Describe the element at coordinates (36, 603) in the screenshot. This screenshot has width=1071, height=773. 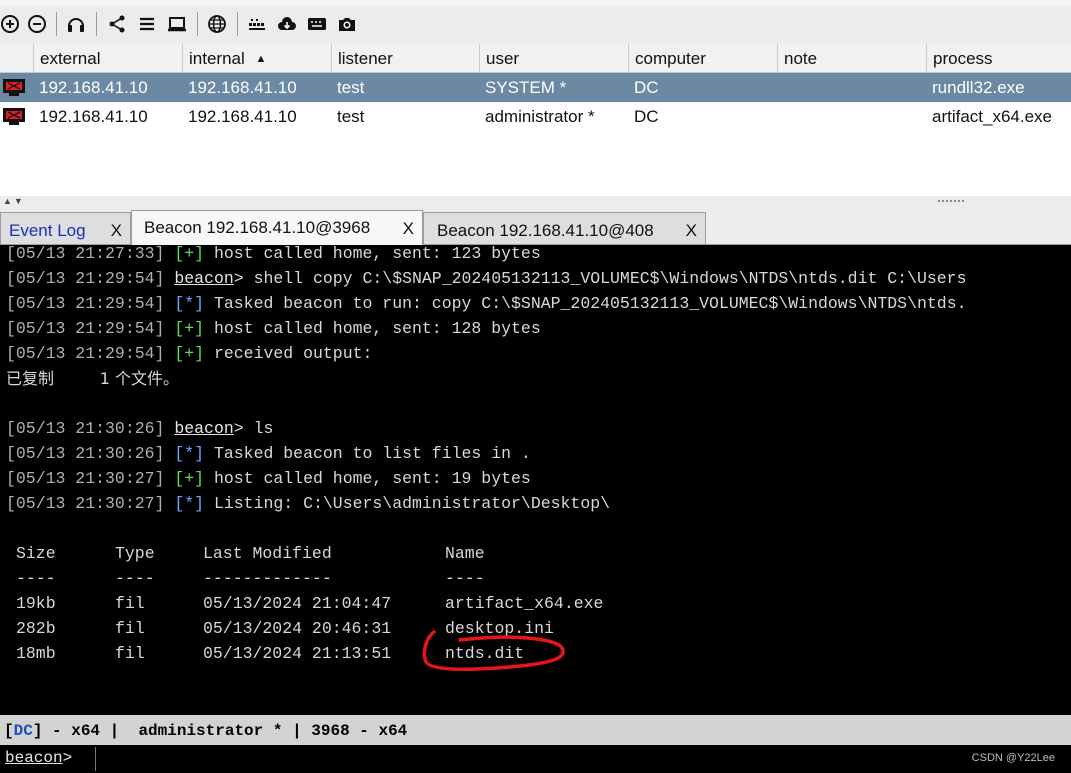
I see `listing-size: 19kb` at that location.